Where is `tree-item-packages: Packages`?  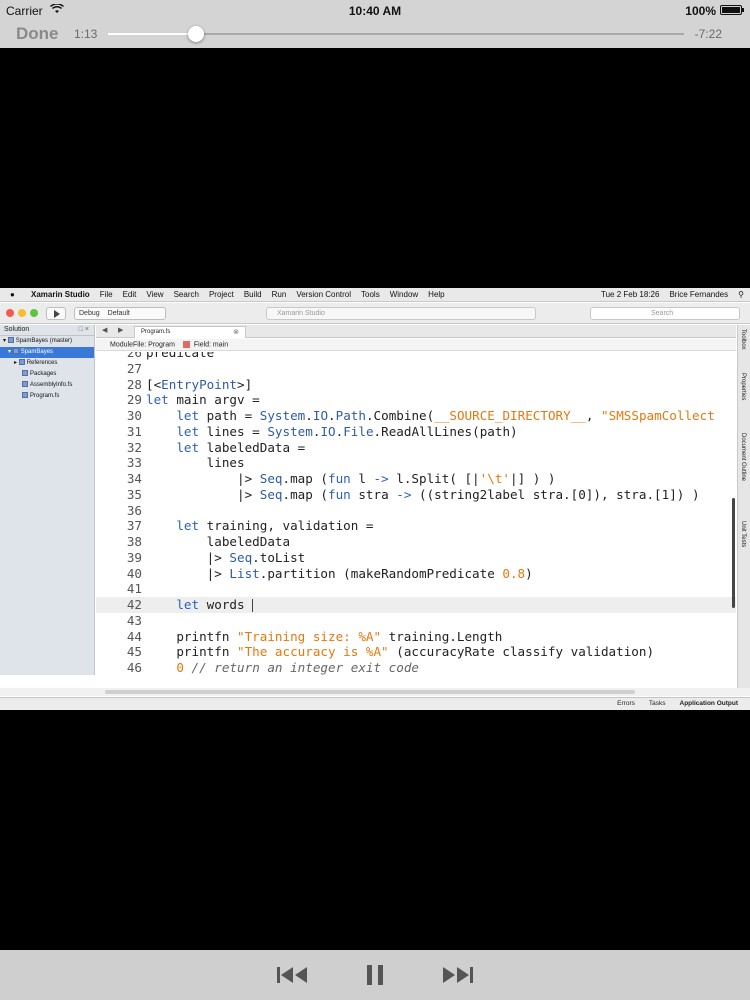
tree-item-packages: Packages is located at coordinates (47, 374).